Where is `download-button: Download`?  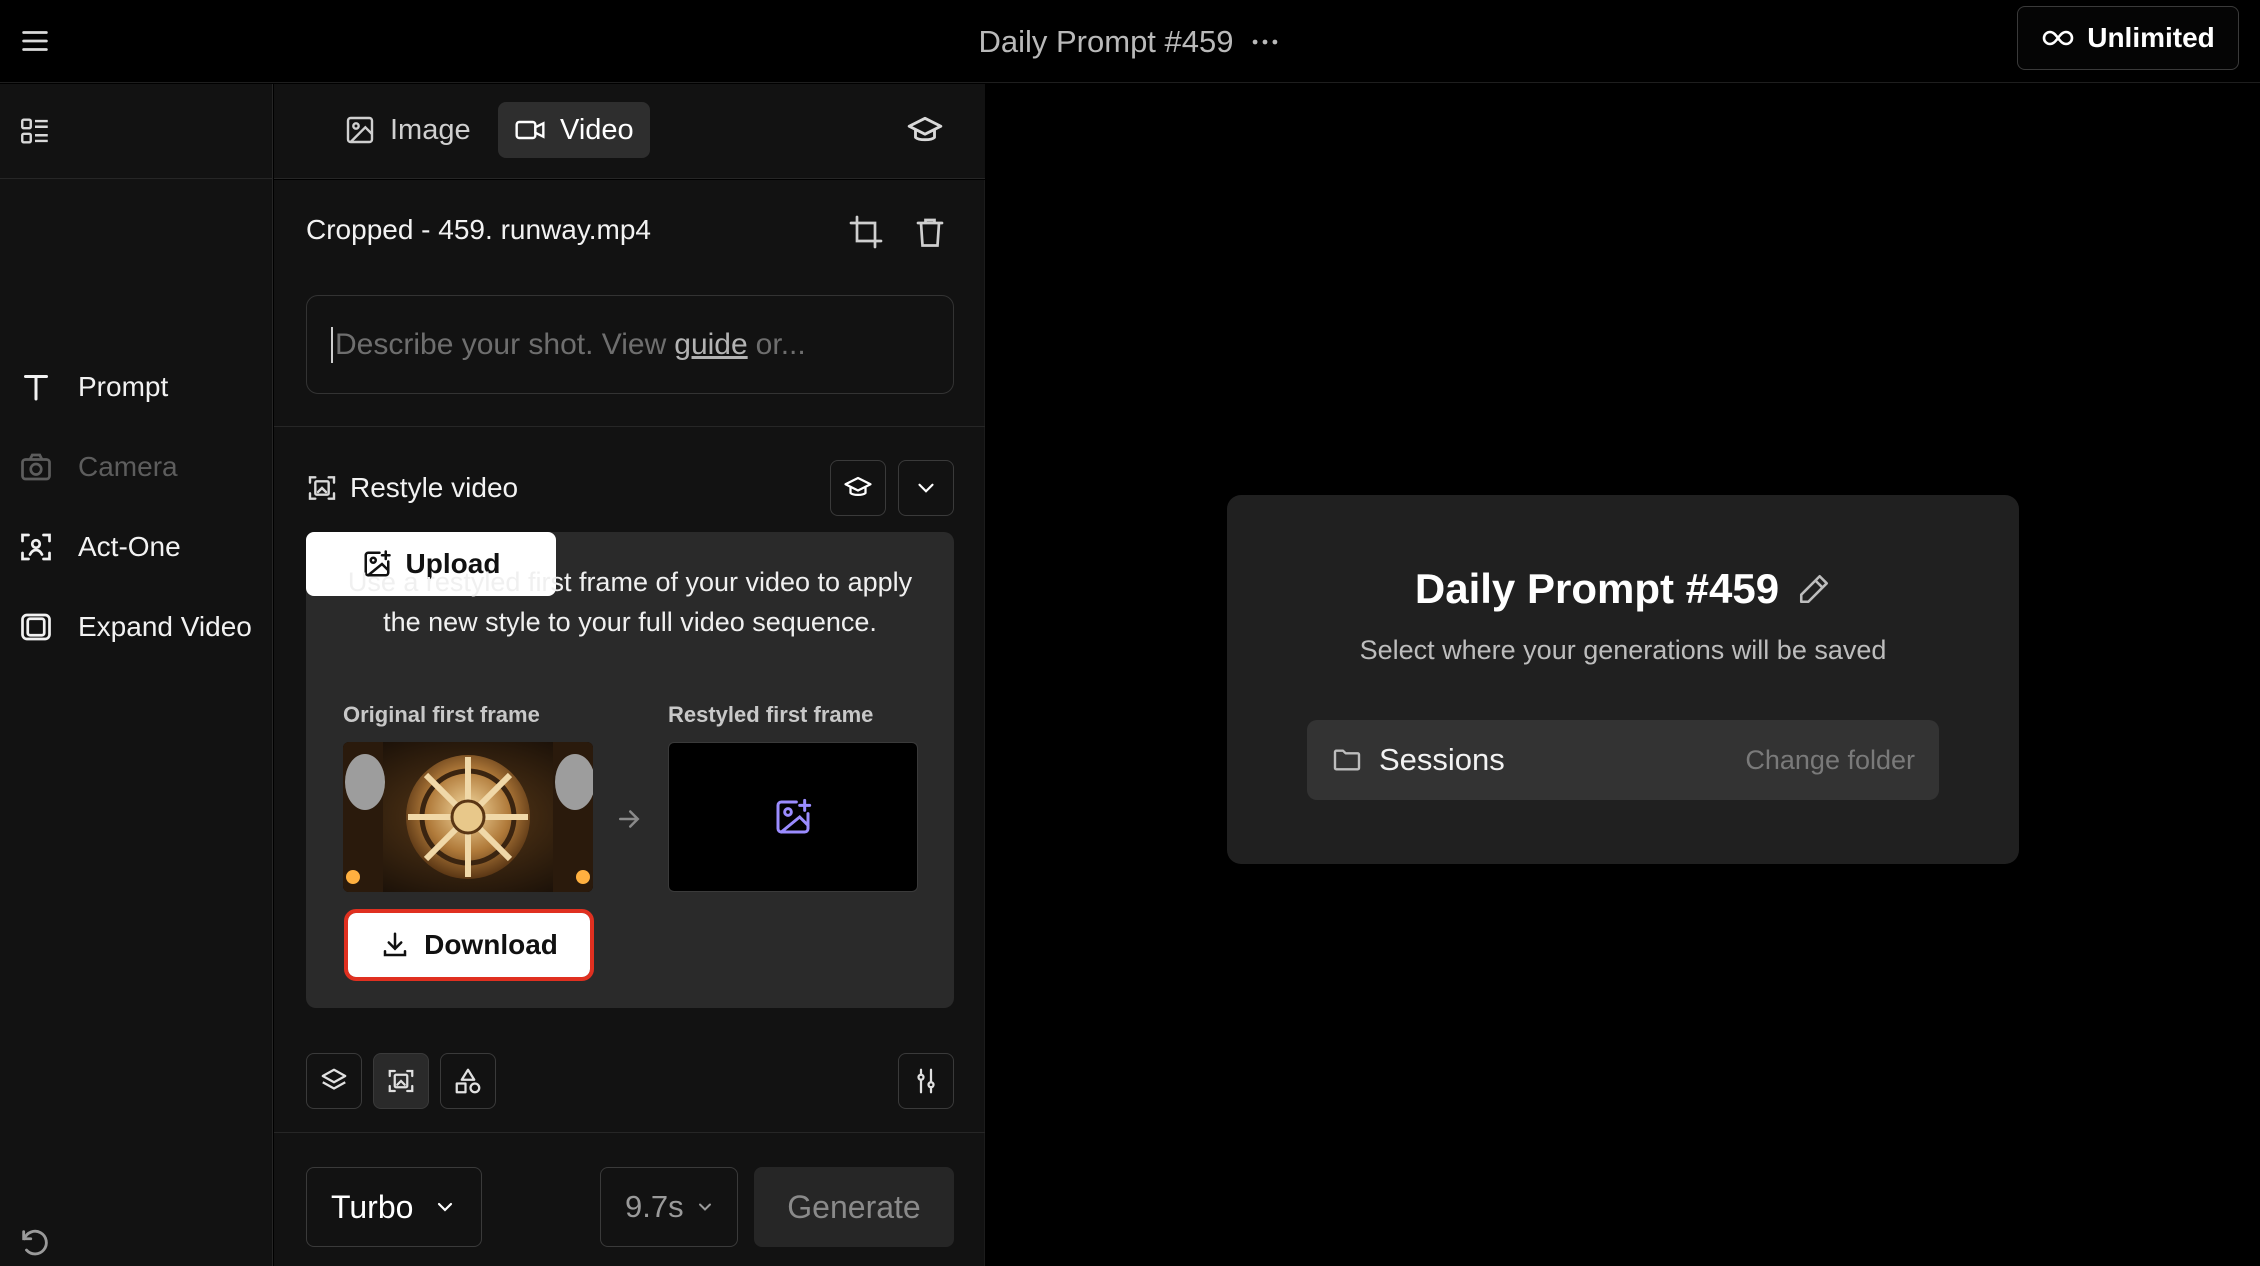
download-button: Download is located at coordinates (469, 945).